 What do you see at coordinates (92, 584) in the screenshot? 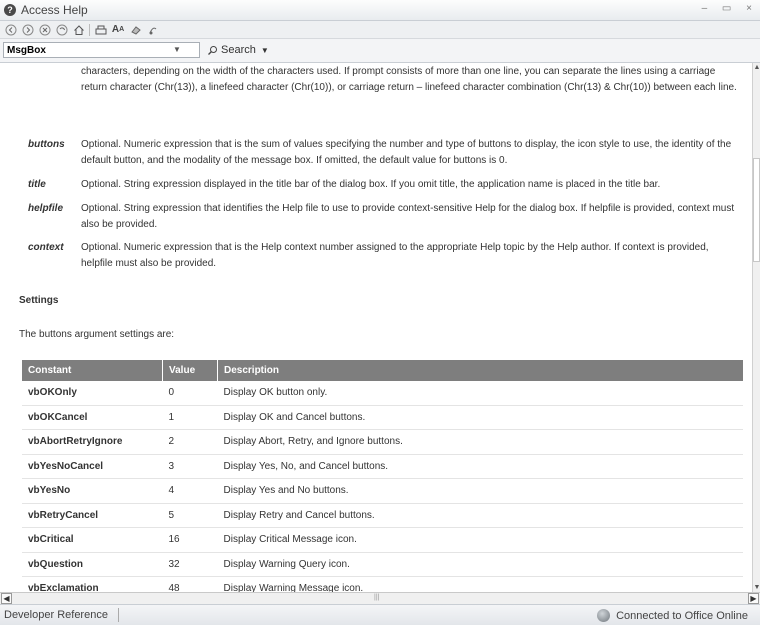
I see `constant-cell: vbExclamation` at bounding box center [92, 584].